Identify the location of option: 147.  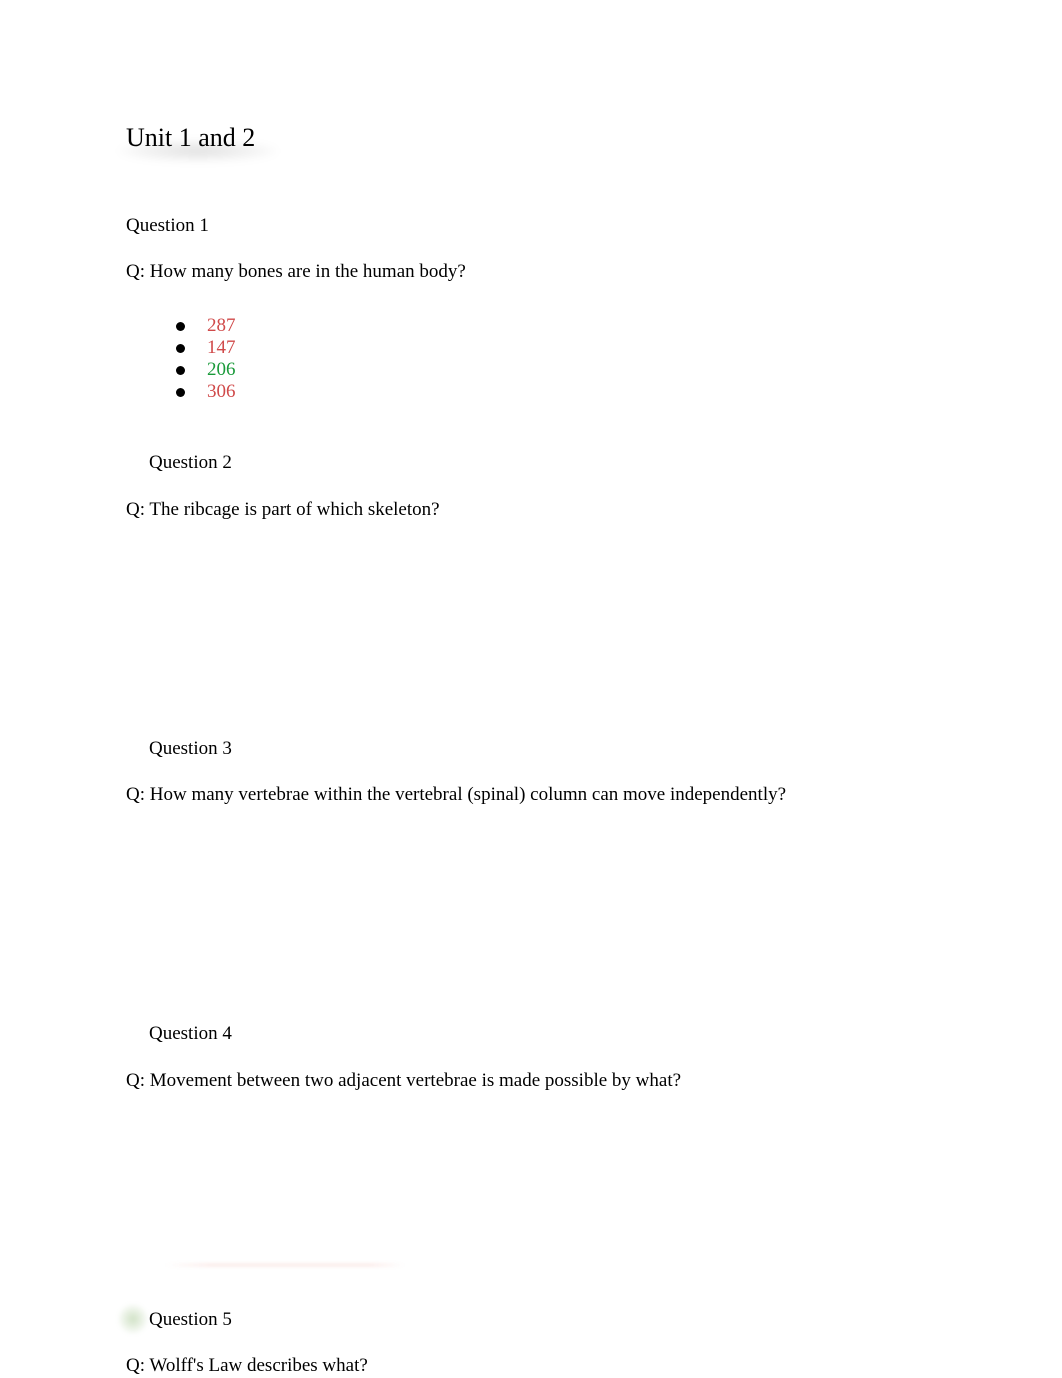
(206, 348).